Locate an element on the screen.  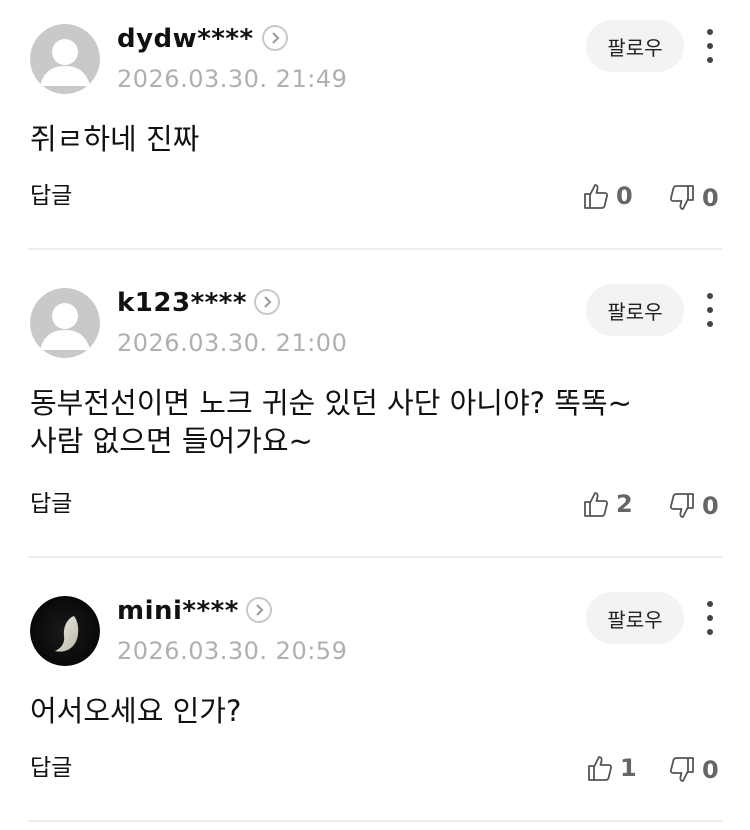
like-button: 0 is located at coordinates (607, 196).